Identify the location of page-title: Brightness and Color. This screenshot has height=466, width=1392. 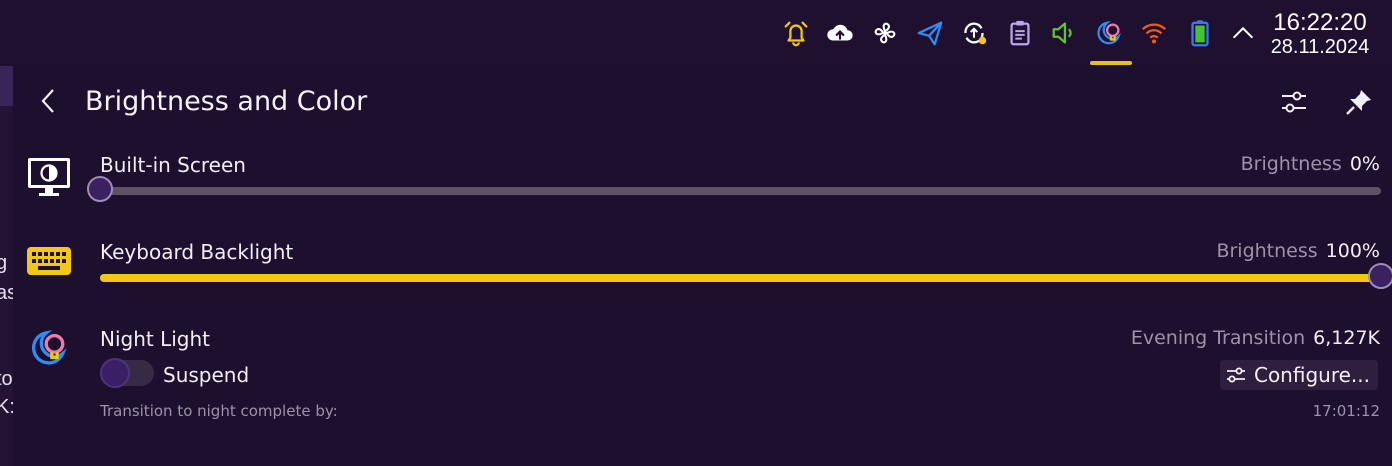
(226, 101).